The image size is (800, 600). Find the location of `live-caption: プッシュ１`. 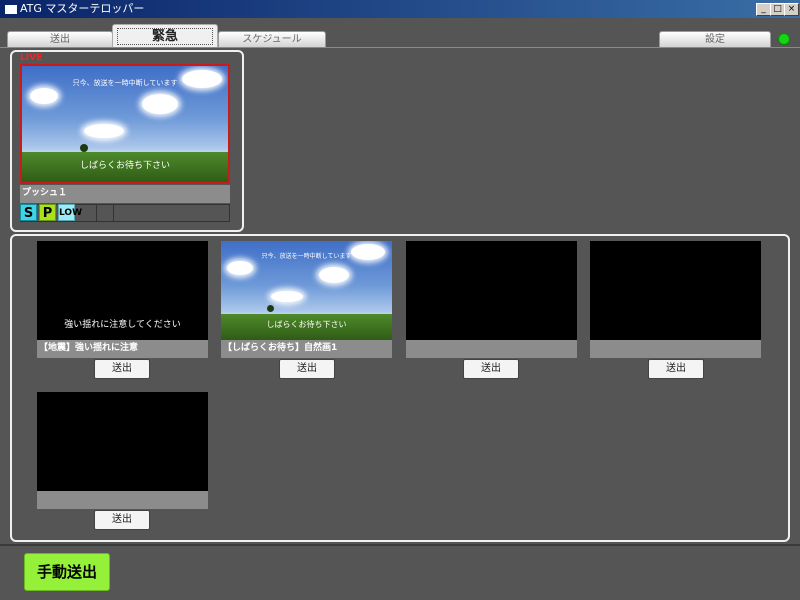

live-caption: プッシュ１ is located at coordinates (125, 194).